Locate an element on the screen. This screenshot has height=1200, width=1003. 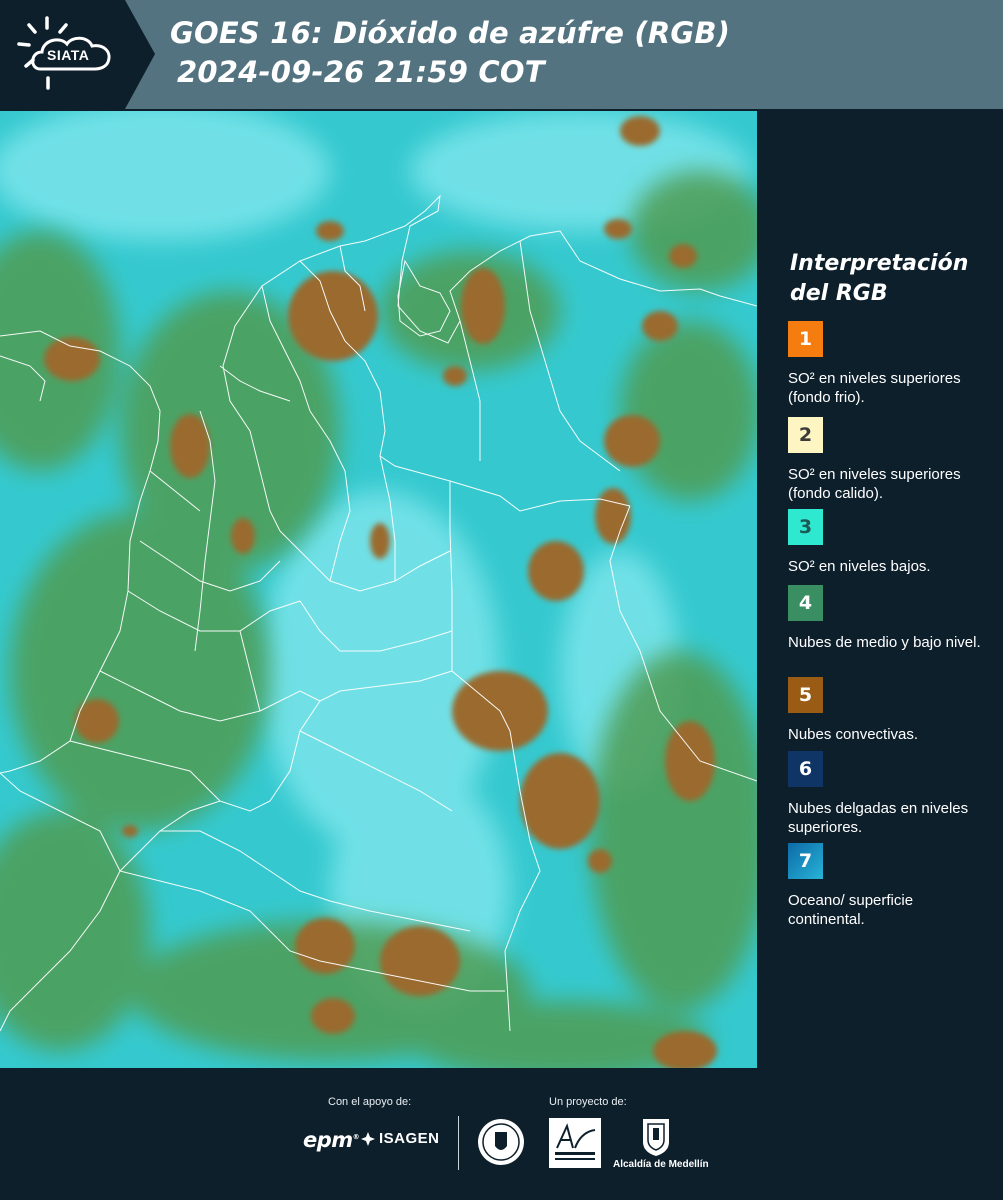
legend-swatch: 3 is located at coordinates (805, 527).